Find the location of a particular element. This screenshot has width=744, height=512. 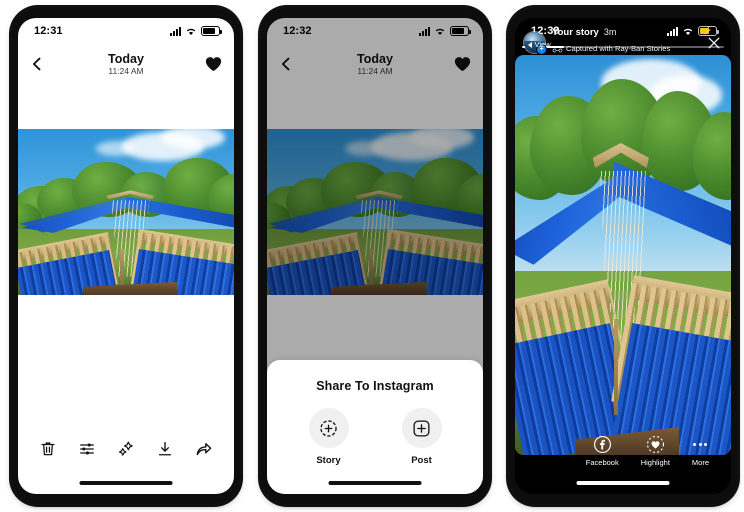

photo-toolbar is located at coordinates (126, 449).